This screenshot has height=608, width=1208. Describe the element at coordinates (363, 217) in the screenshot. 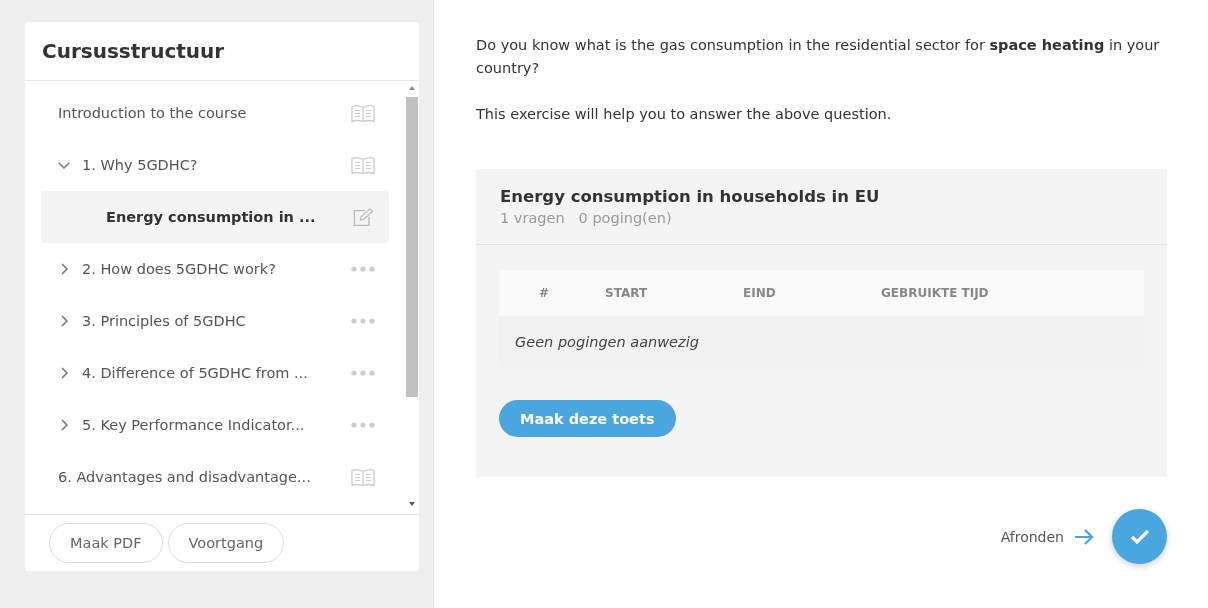

I see `edit-icon` at that location.